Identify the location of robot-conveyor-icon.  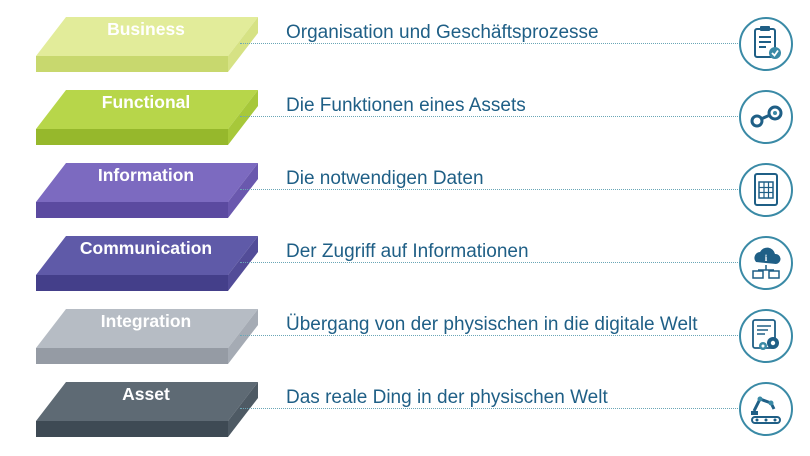
(766, 409).